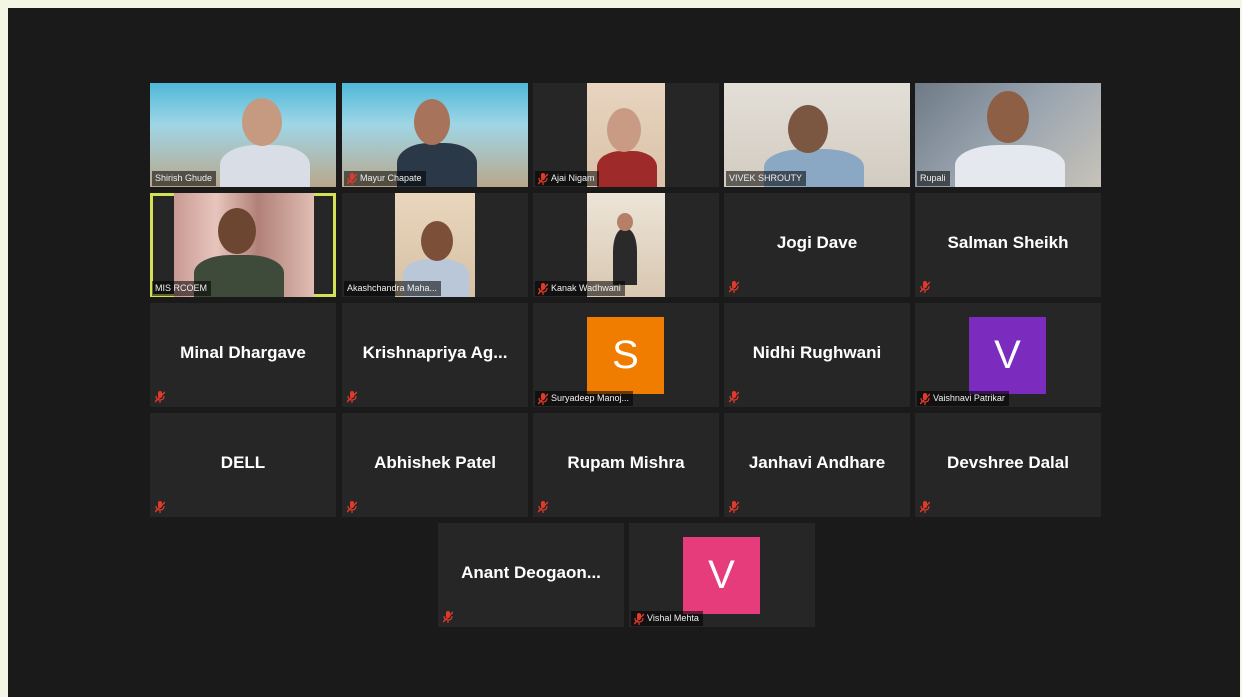 The image size is (1242, 697). What do you see at coordinates (243, 462) in the screenshot?
I see `participant-name: DELL` at bounding box center [243, 462].